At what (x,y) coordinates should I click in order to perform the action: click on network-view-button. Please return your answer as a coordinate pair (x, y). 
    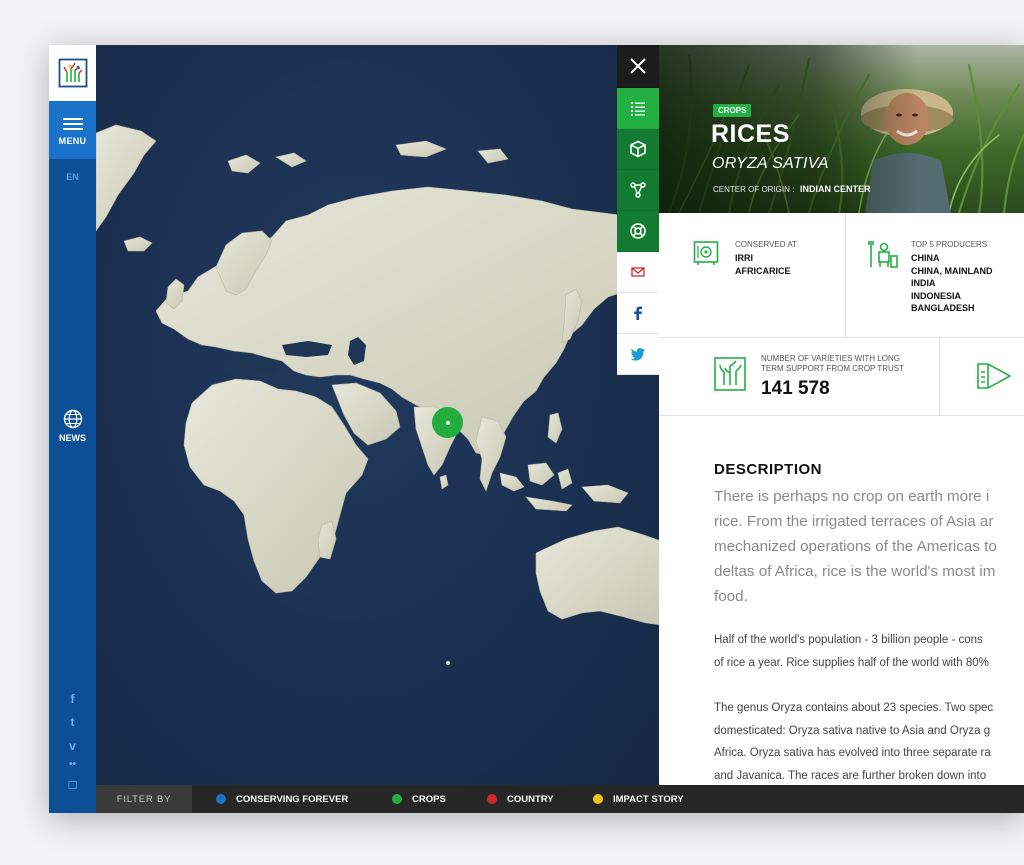
    Looking at the image, I should click on (638, 190).